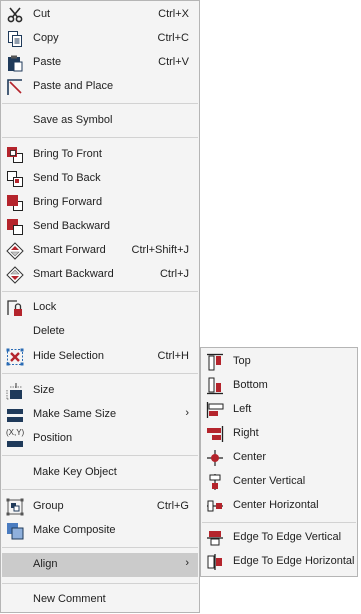 The image size is (361, 614). Describe the element at coordinates (174, 274) in the screenshot. I see `shortcut-text: Ctrl+J` at that location.